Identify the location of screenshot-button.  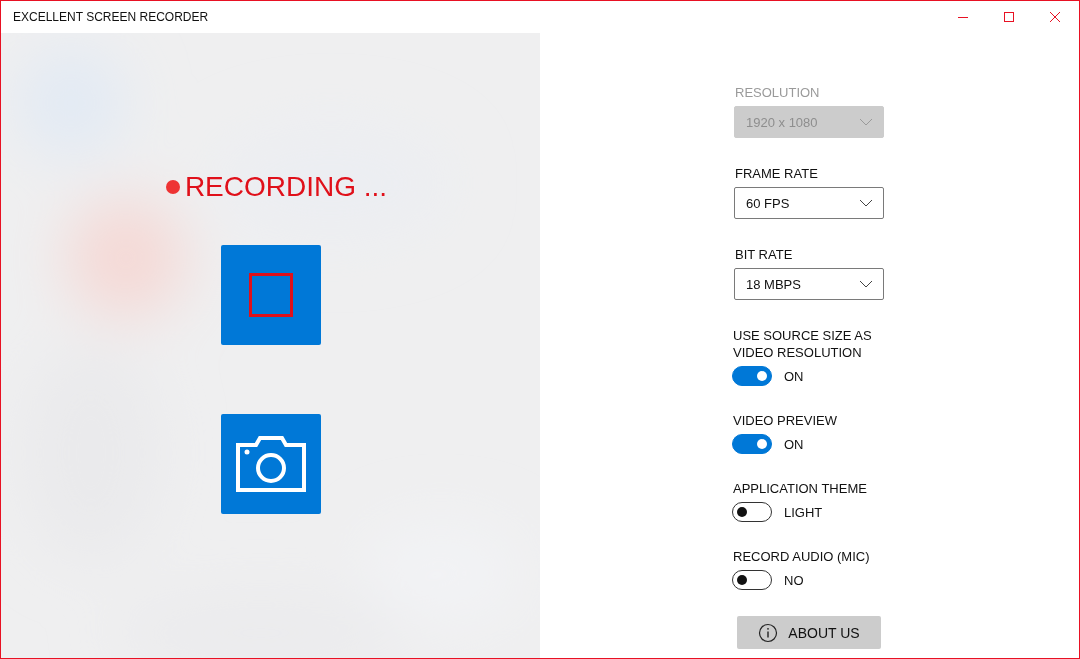
(270, 464).